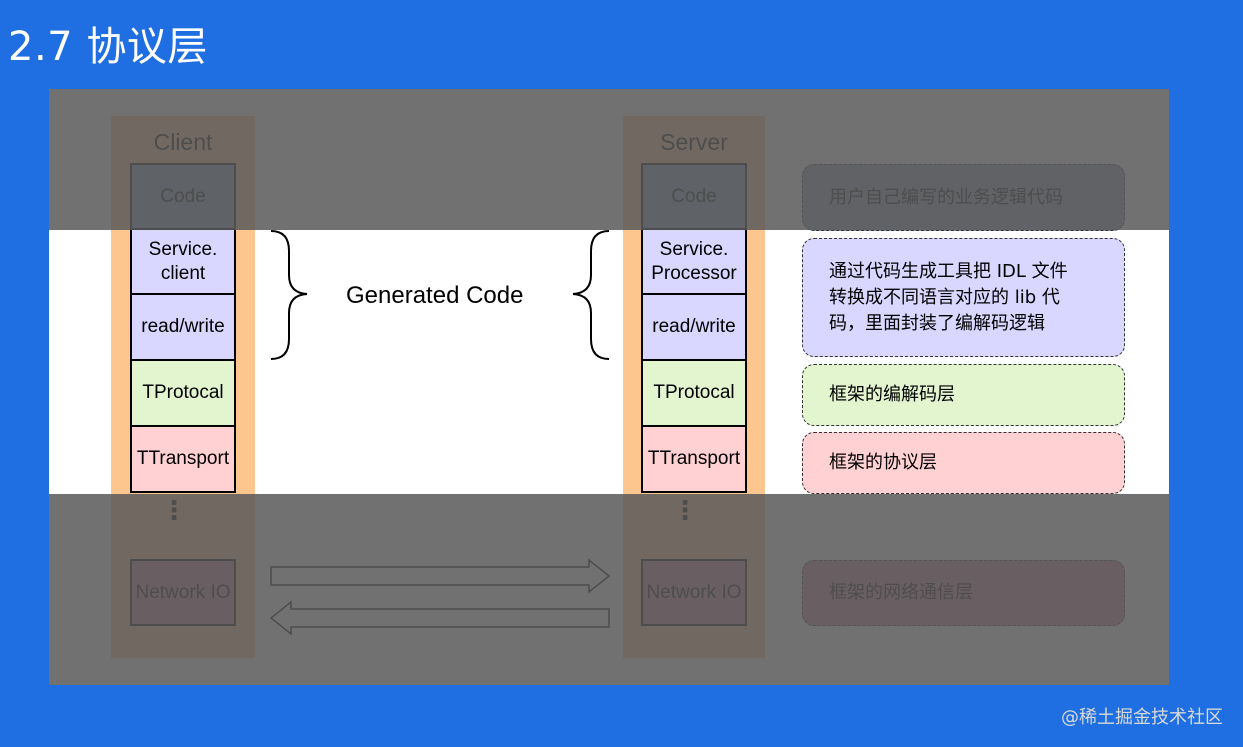  Describe the element at coordinates (440, 576) in the screenshot. I see `request-arrow` at that location.